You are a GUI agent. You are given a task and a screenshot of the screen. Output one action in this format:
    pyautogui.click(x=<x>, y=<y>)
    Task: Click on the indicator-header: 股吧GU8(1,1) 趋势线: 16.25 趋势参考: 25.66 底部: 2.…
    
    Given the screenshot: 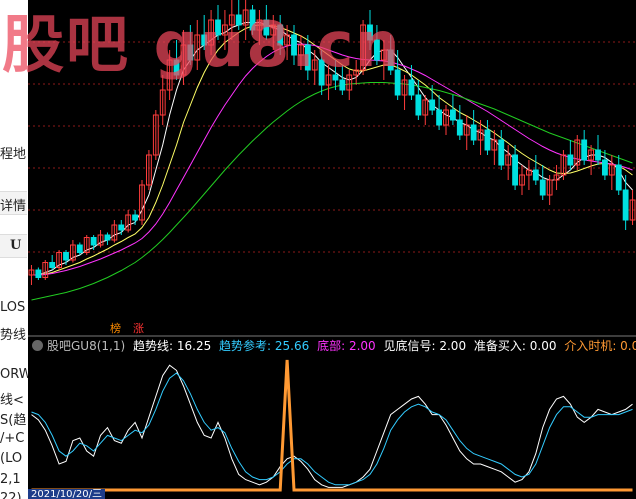 What is the action you would take?
    pyautogui.click(x=332, y=346)
    